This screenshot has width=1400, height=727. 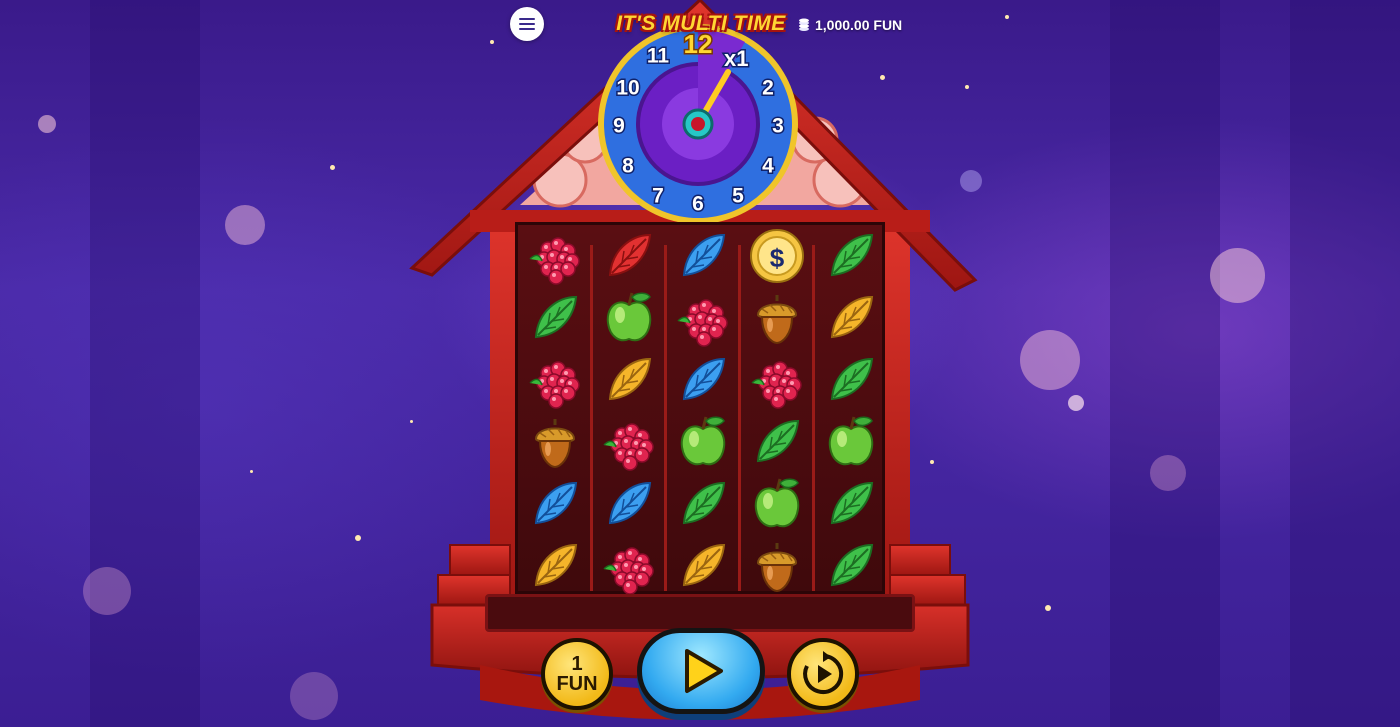 I want to click on clock-number: 5, so click(x=738, y=196).